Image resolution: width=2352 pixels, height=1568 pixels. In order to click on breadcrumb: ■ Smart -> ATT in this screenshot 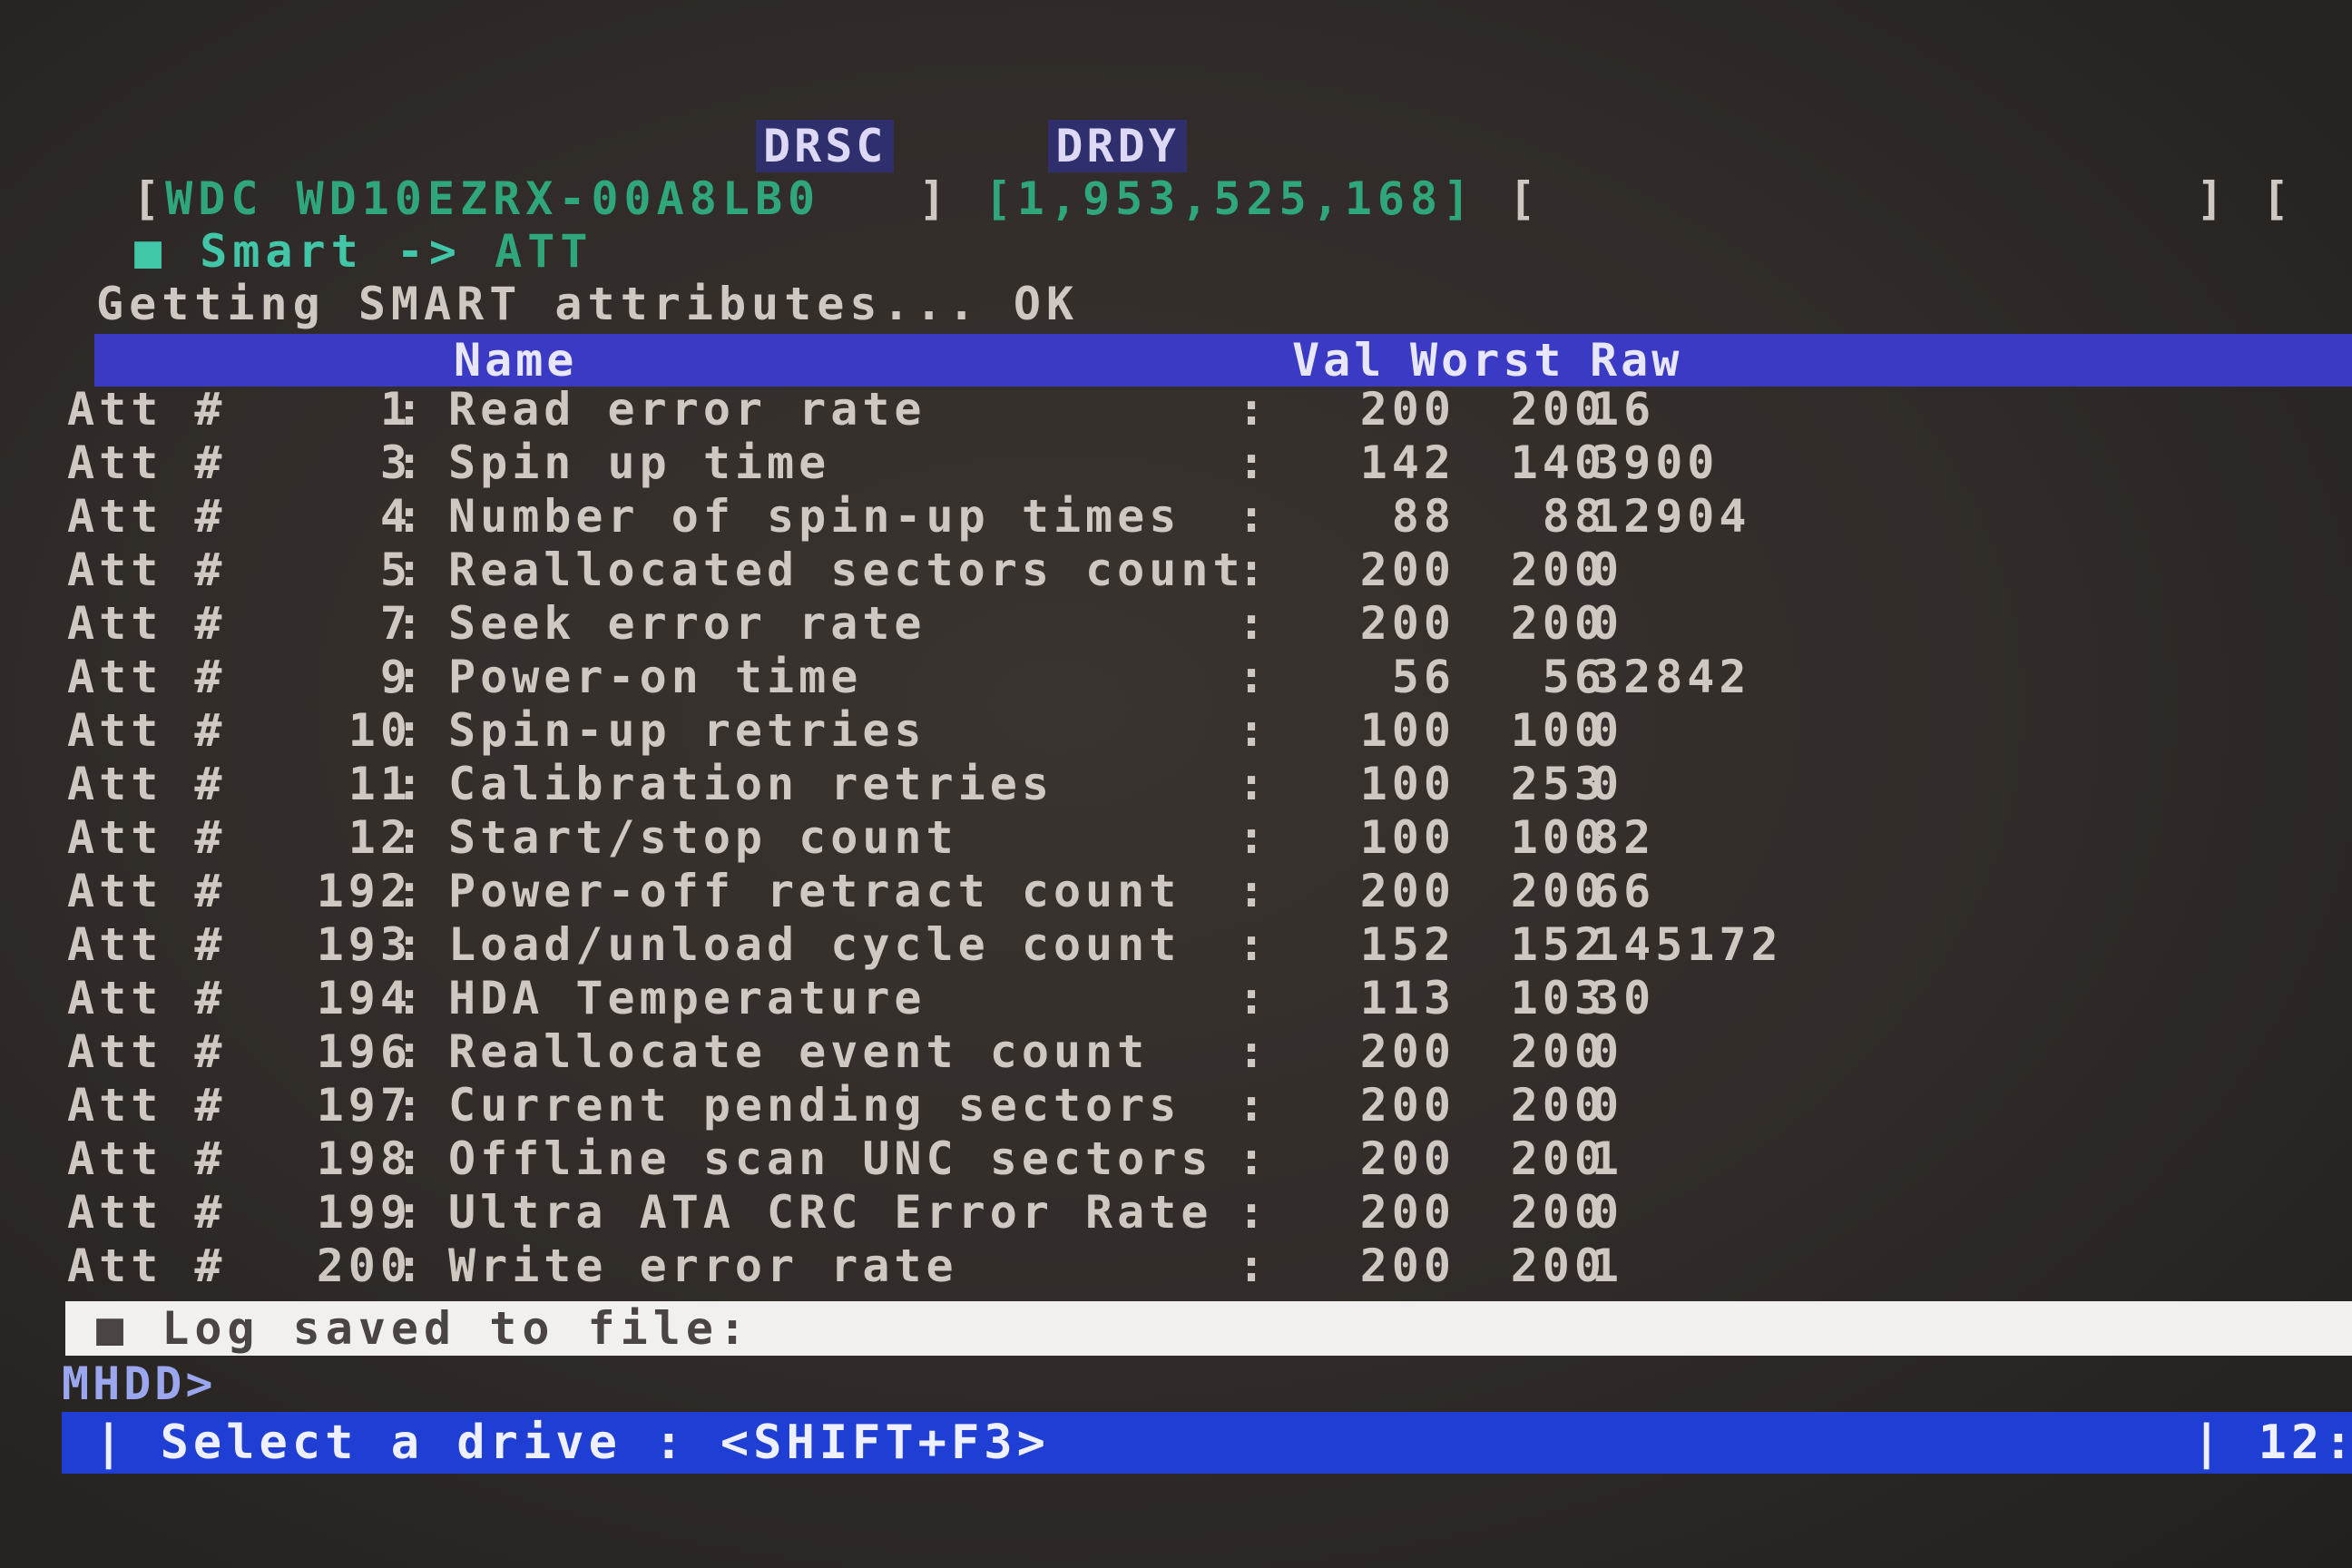, I will do `click(363, 251)`.